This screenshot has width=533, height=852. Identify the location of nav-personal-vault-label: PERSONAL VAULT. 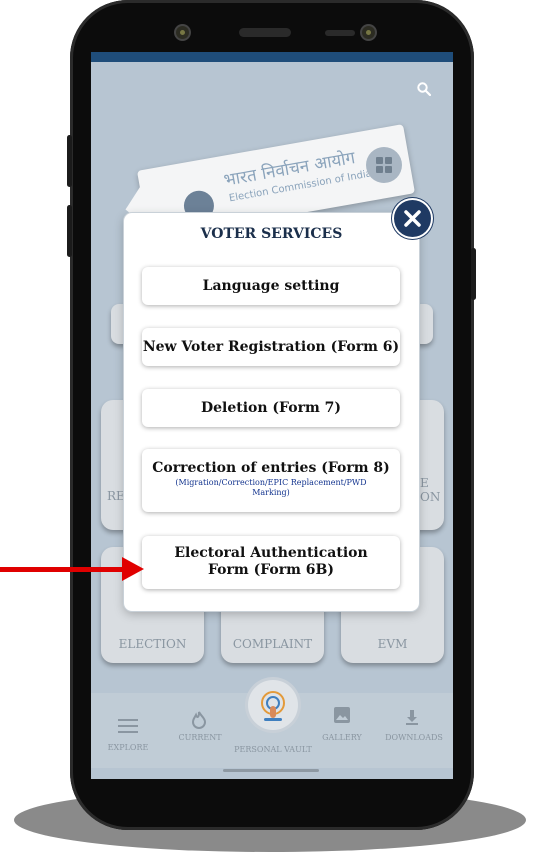
(273, 749).